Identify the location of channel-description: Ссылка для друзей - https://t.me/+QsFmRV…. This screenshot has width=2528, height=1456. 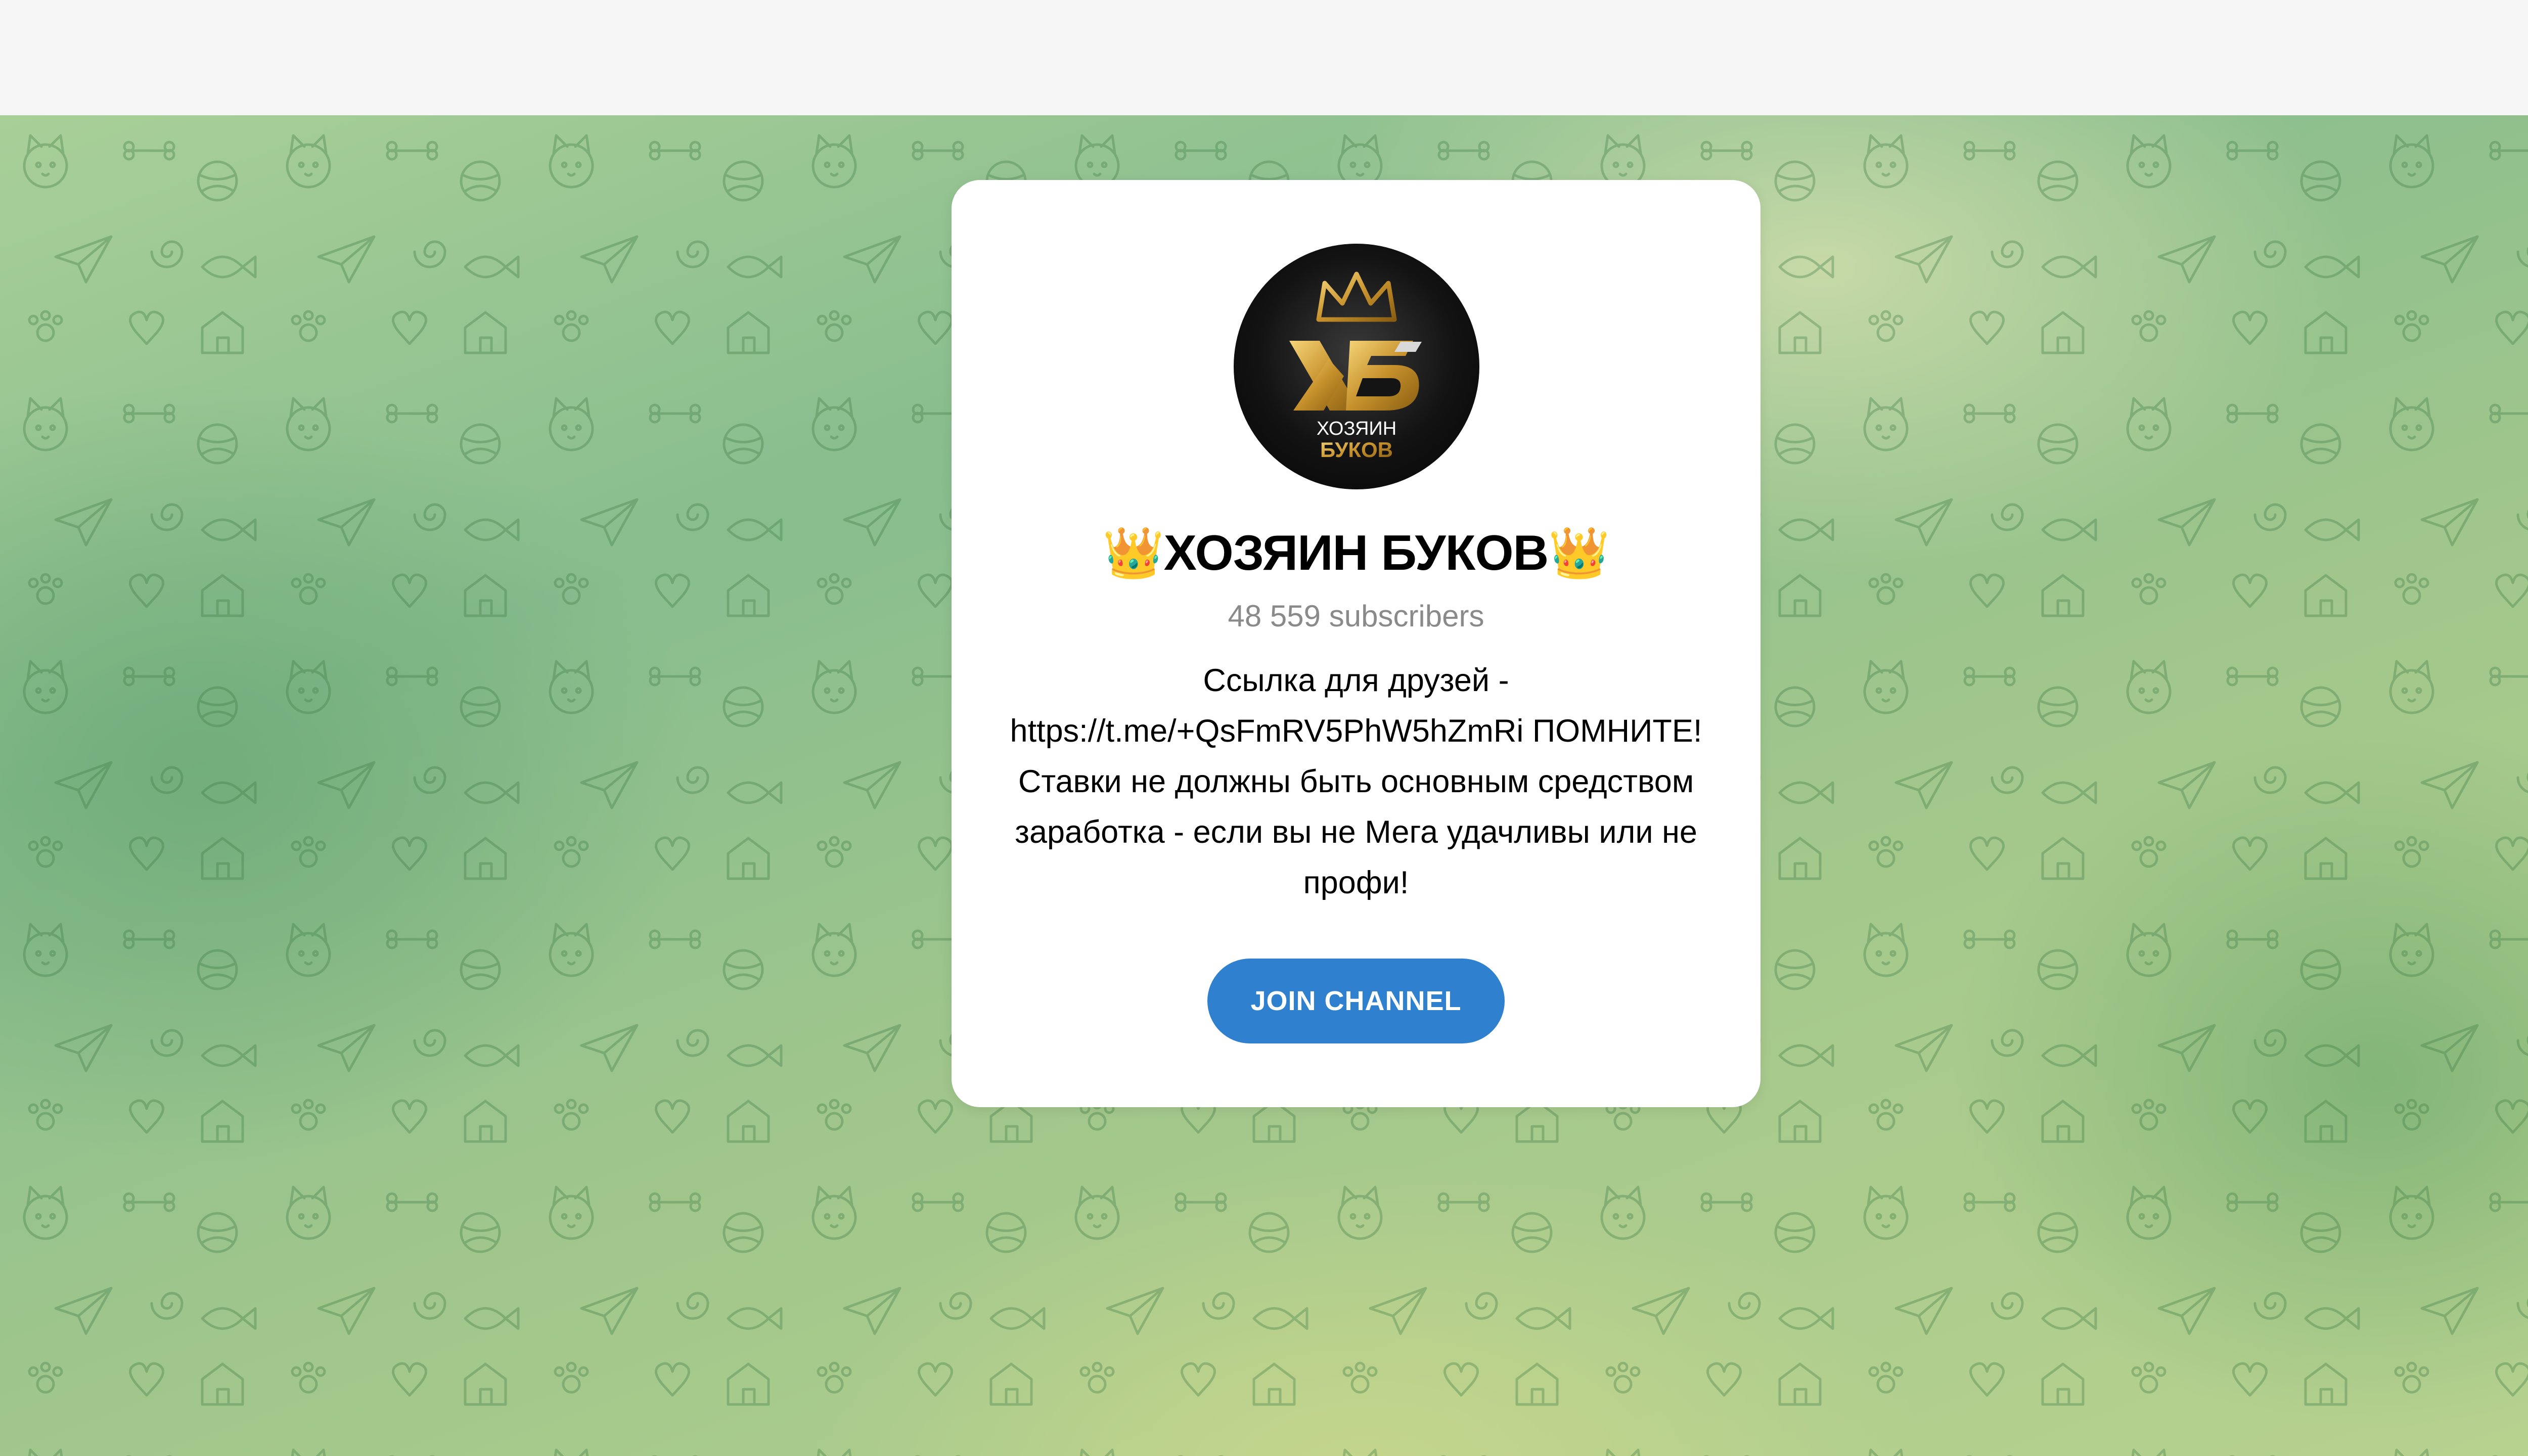
(1356, 781).